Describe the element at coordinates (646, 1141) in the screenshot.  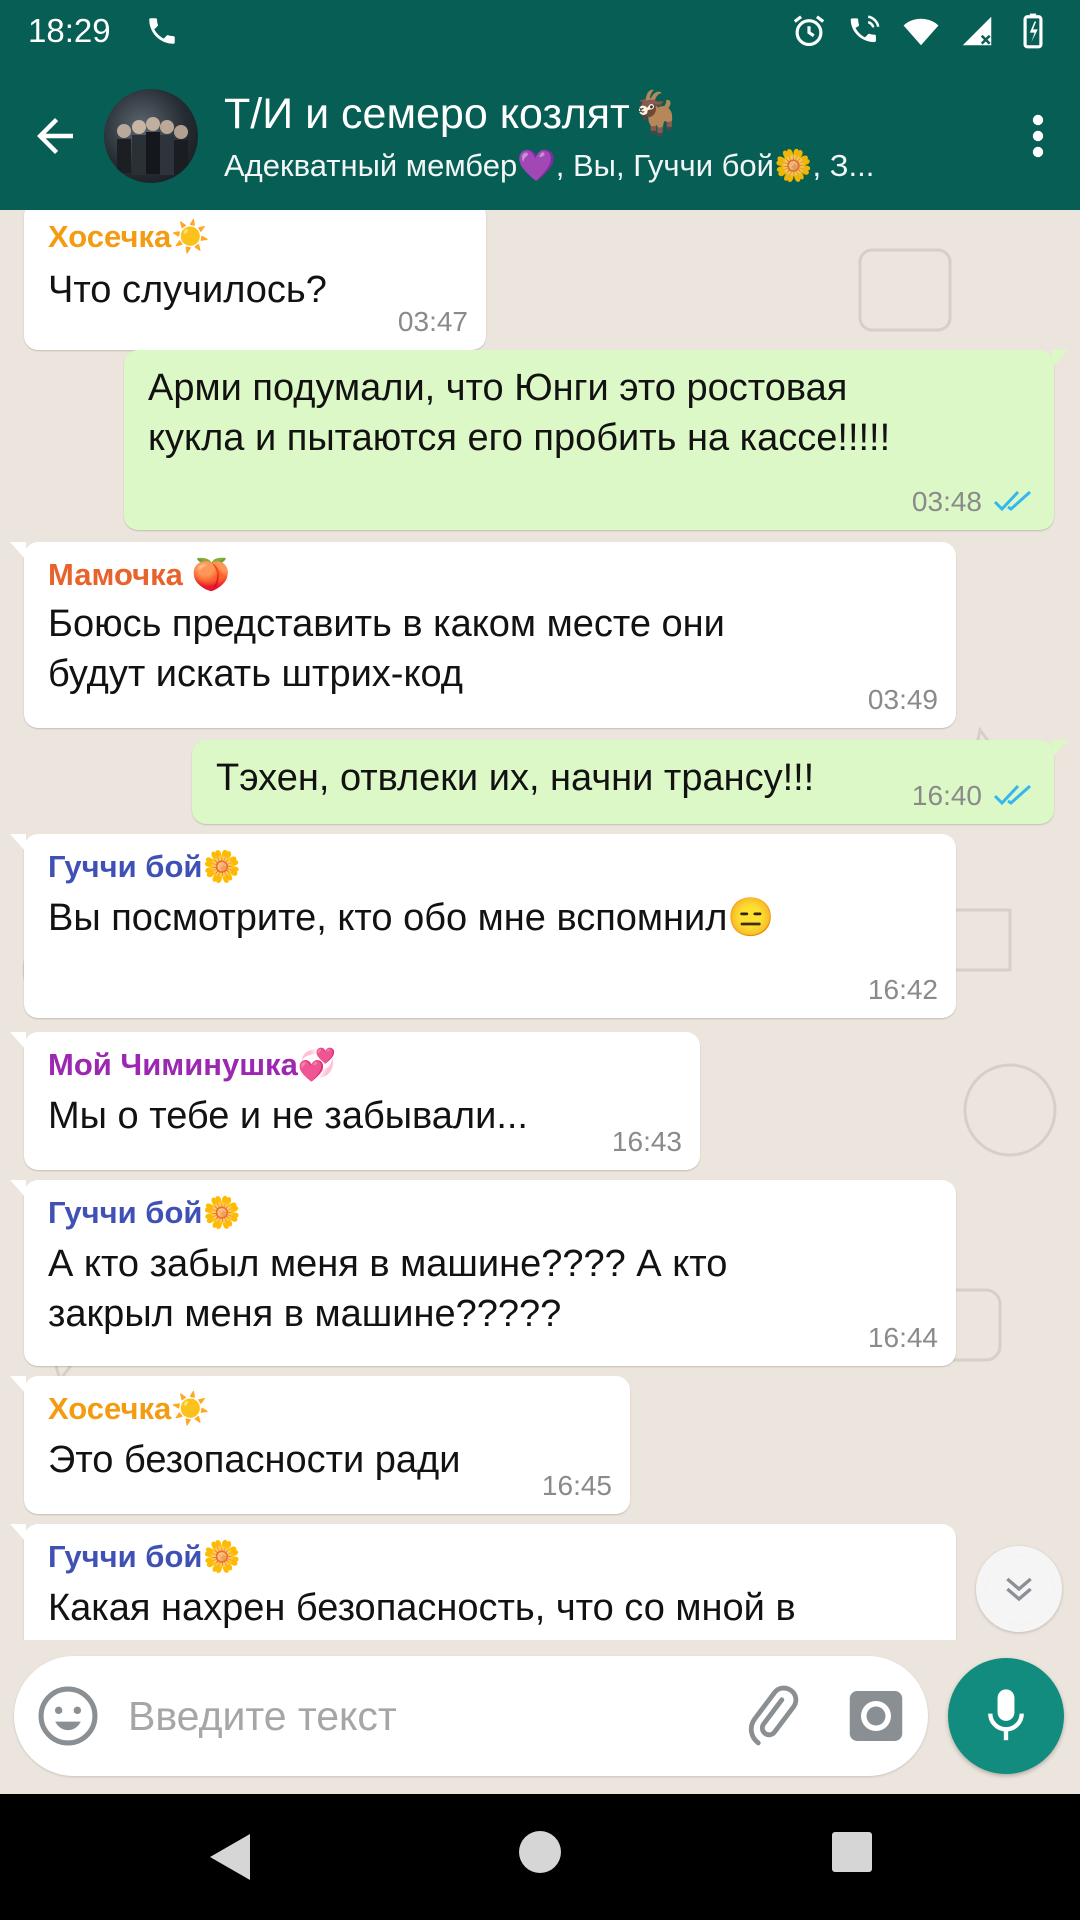
I see `message-time: 16:43` at that location.